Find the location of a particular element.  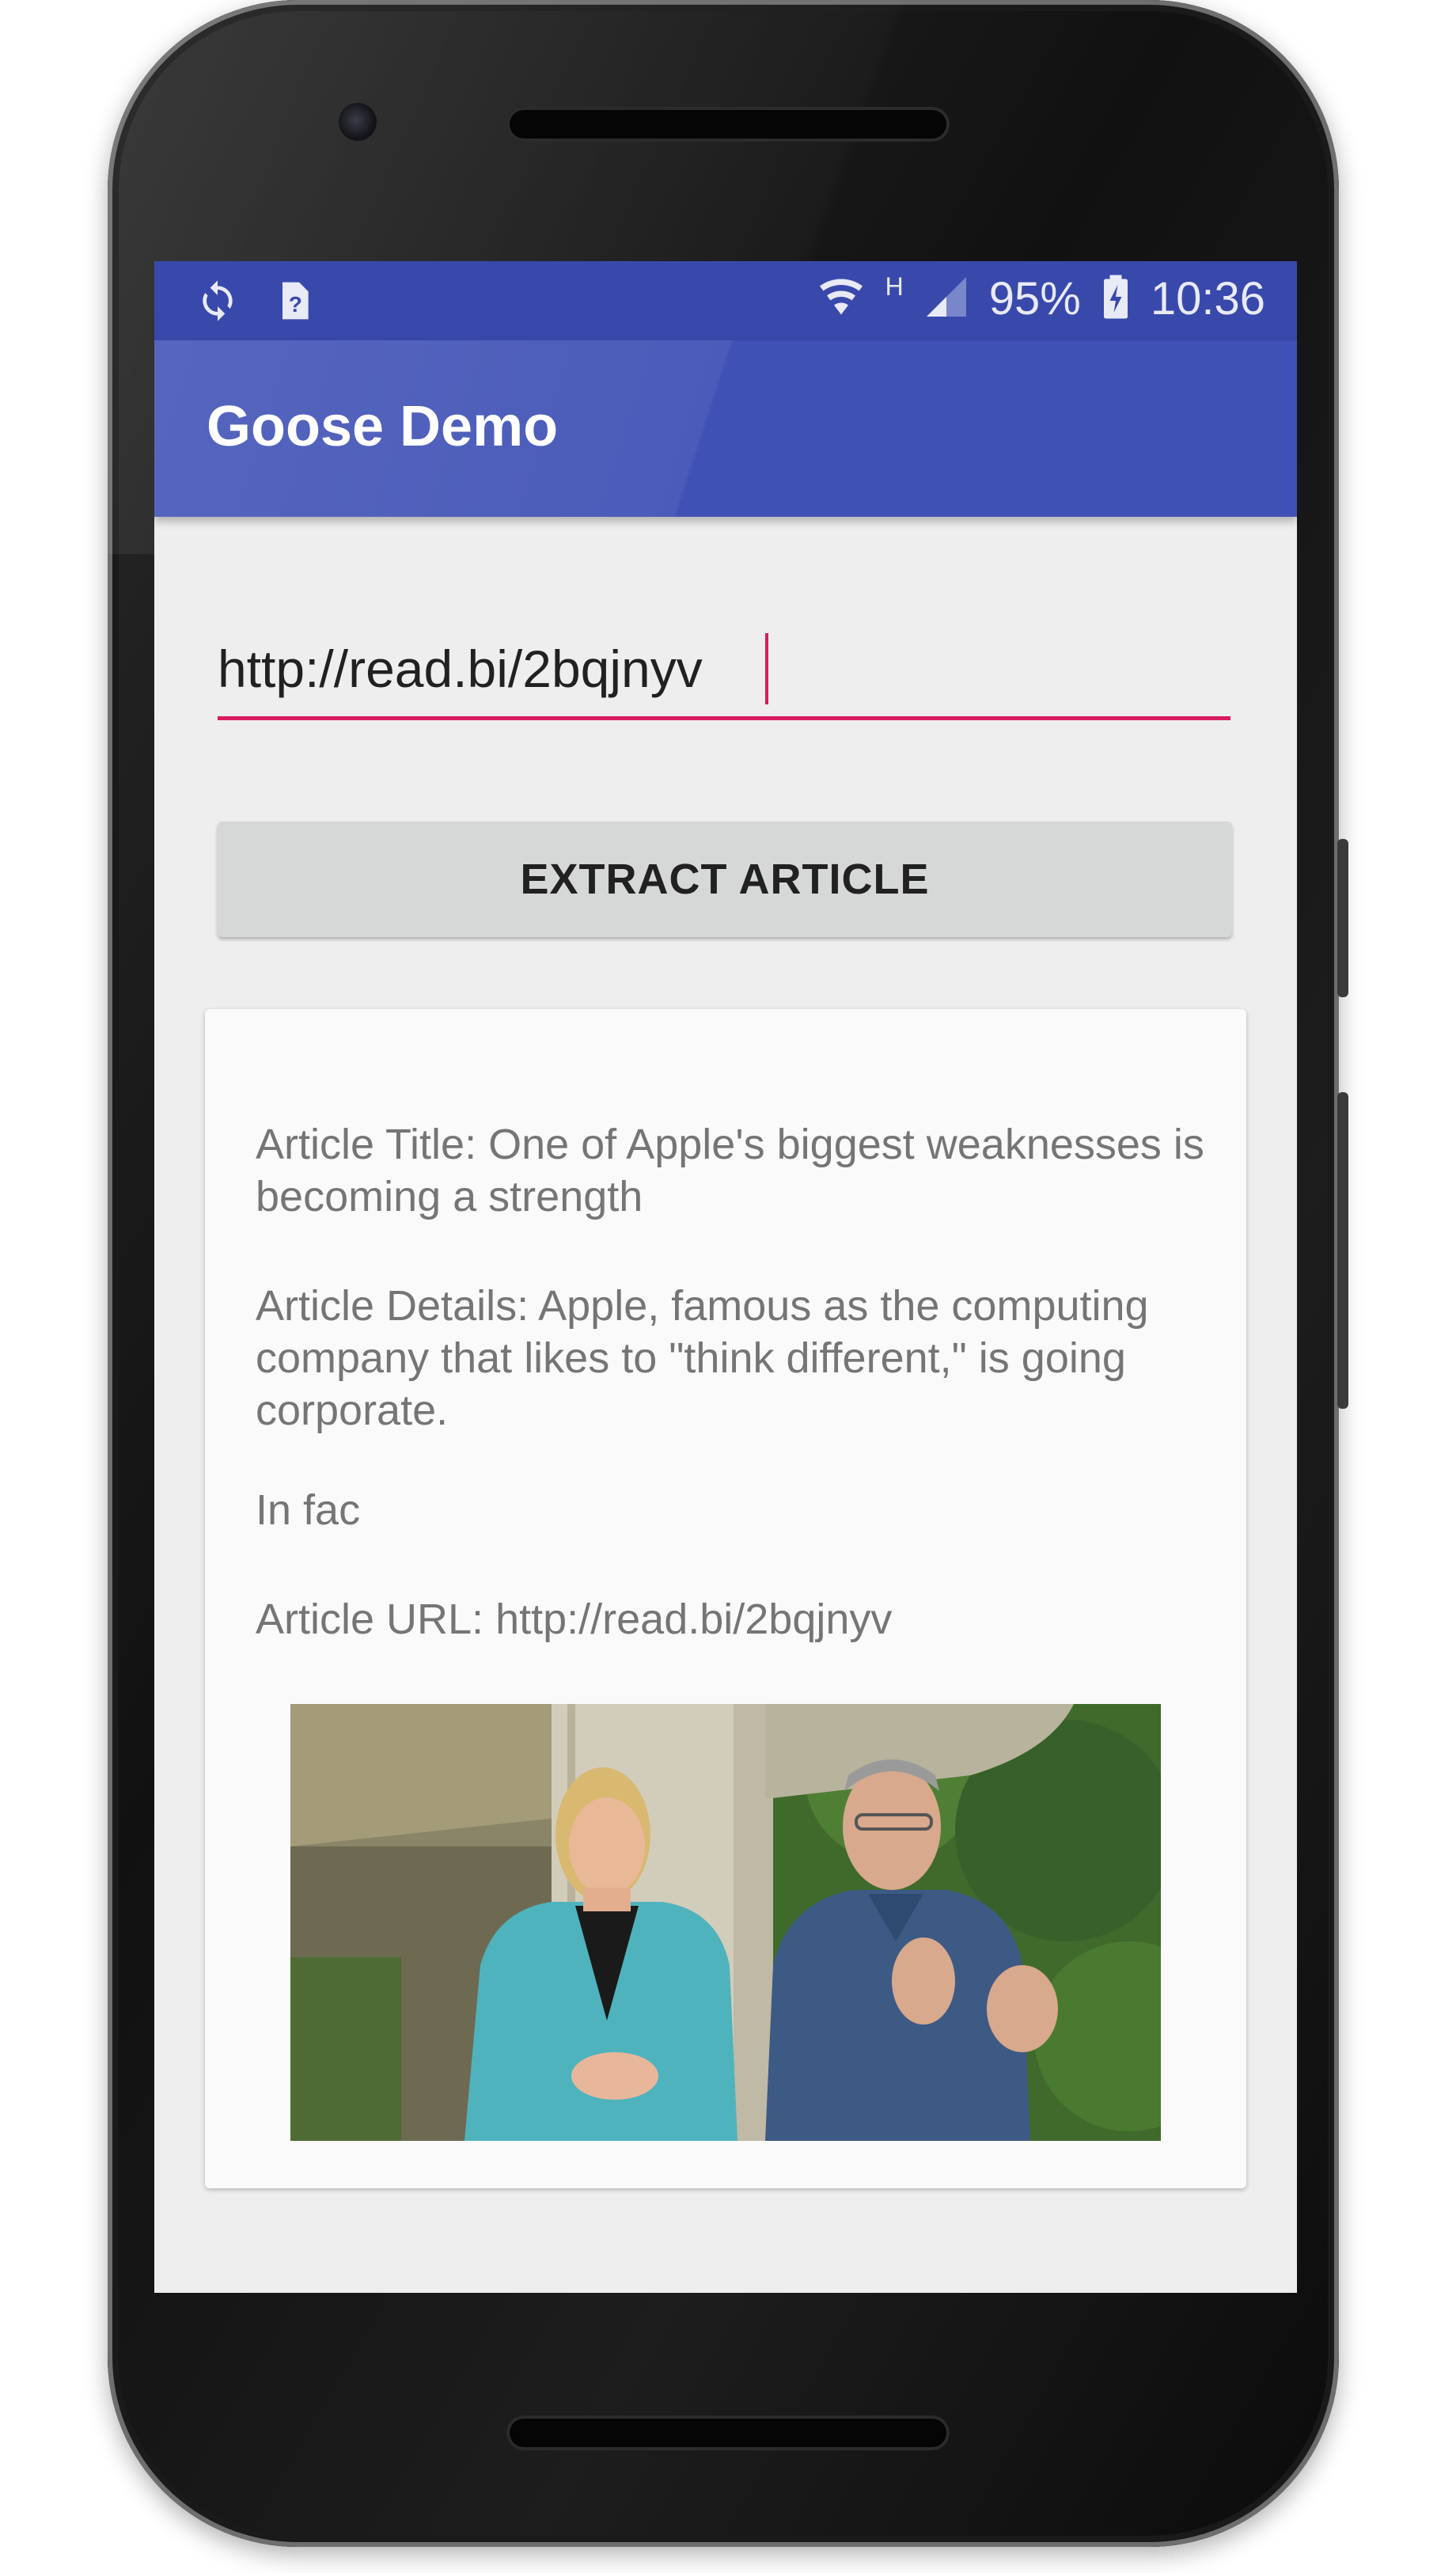

article-url-text: Article URL: http://read.bi/2bqjnyv is located at coordinates (574, 1619).